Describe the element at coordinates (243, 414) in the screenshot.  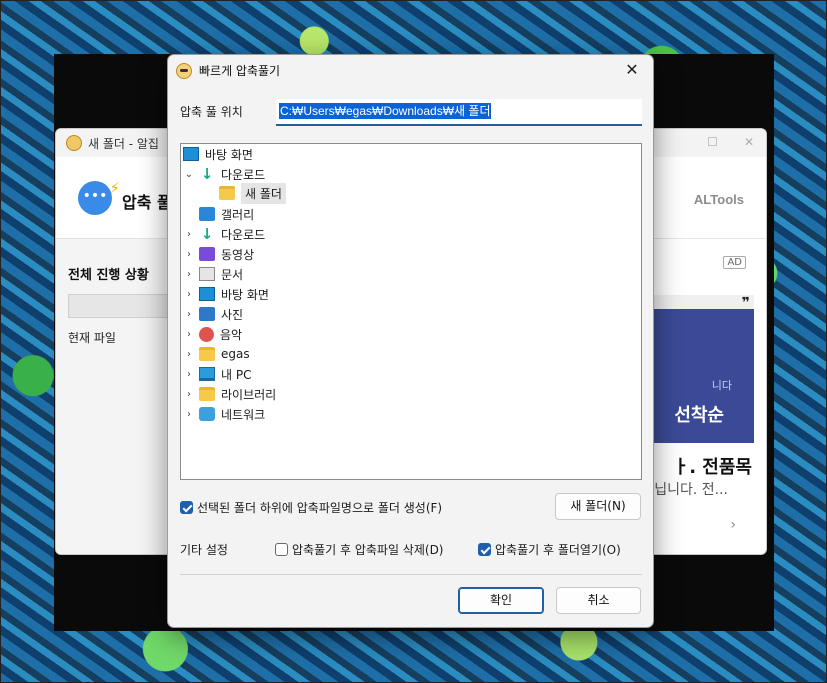
I see `tree-item-label: 네트워크` at that location.